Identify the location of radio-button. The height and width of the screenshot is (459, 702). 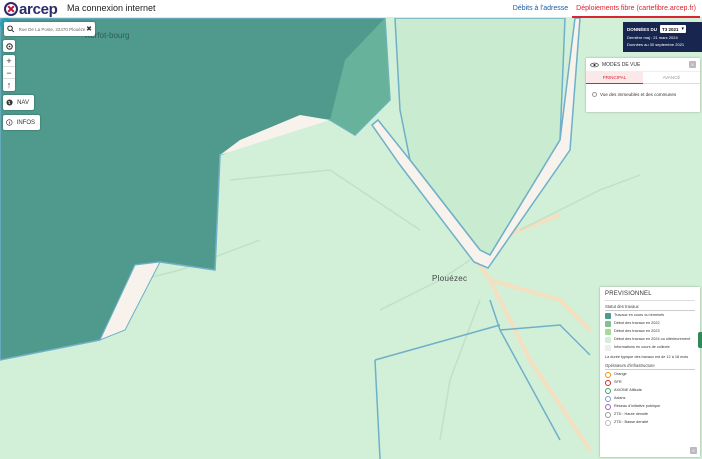
(594, 94).